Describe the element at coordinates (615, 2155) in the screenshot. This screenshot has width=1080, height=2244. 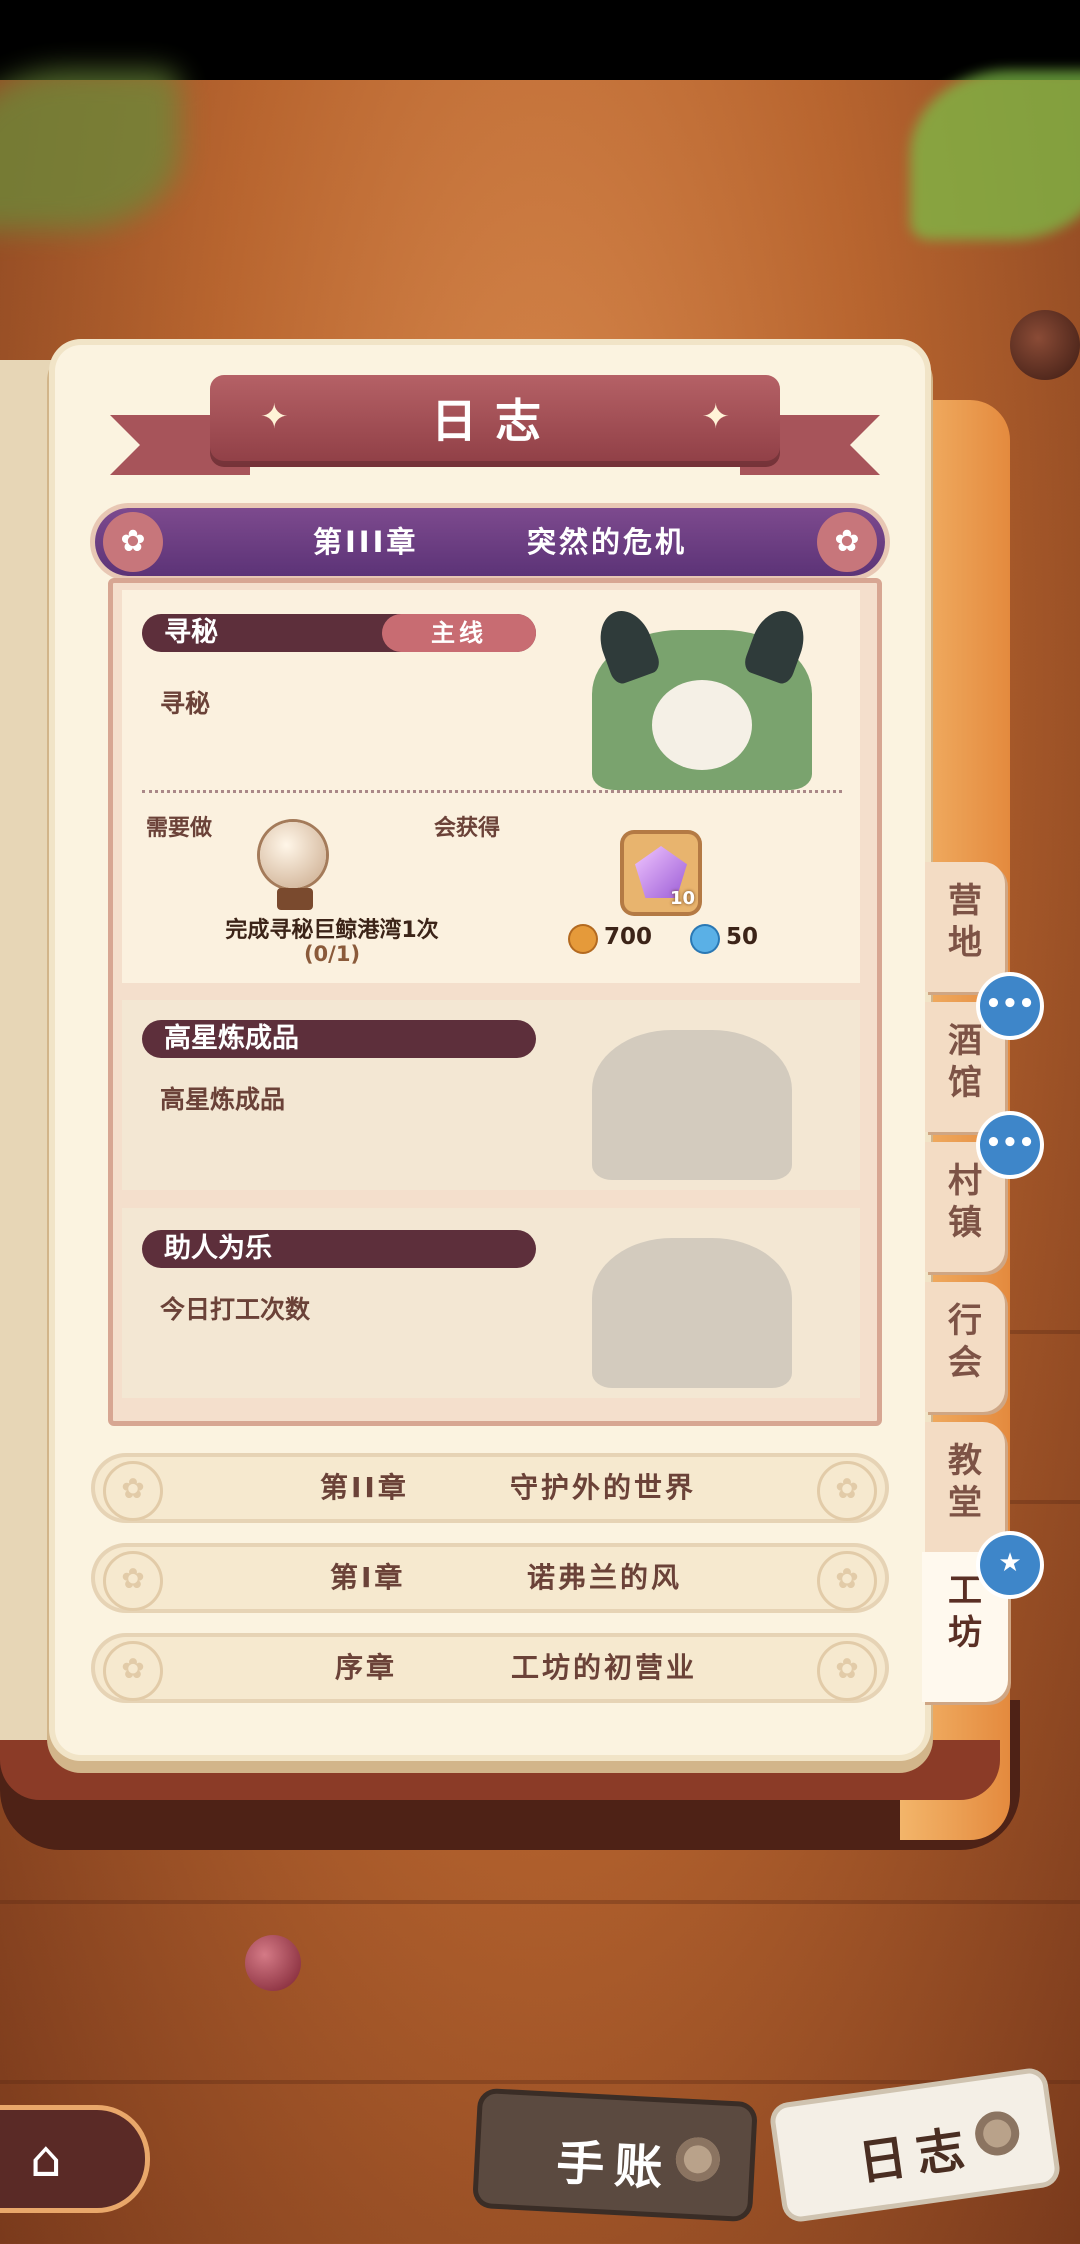
I see `handbook-button: 手账` at that location.